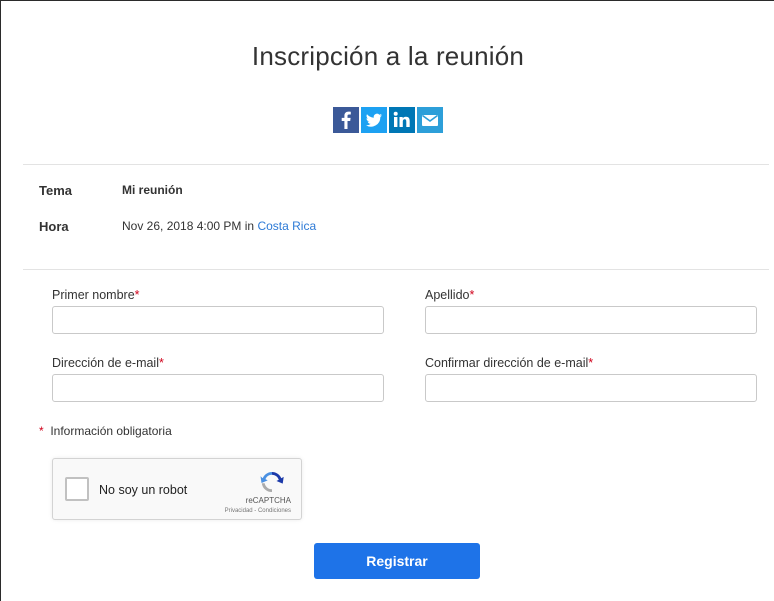  Describe the element at coordinates (268, 500) in the screenshot. I see `captcha-brand: reCAPTCHA` at that location.